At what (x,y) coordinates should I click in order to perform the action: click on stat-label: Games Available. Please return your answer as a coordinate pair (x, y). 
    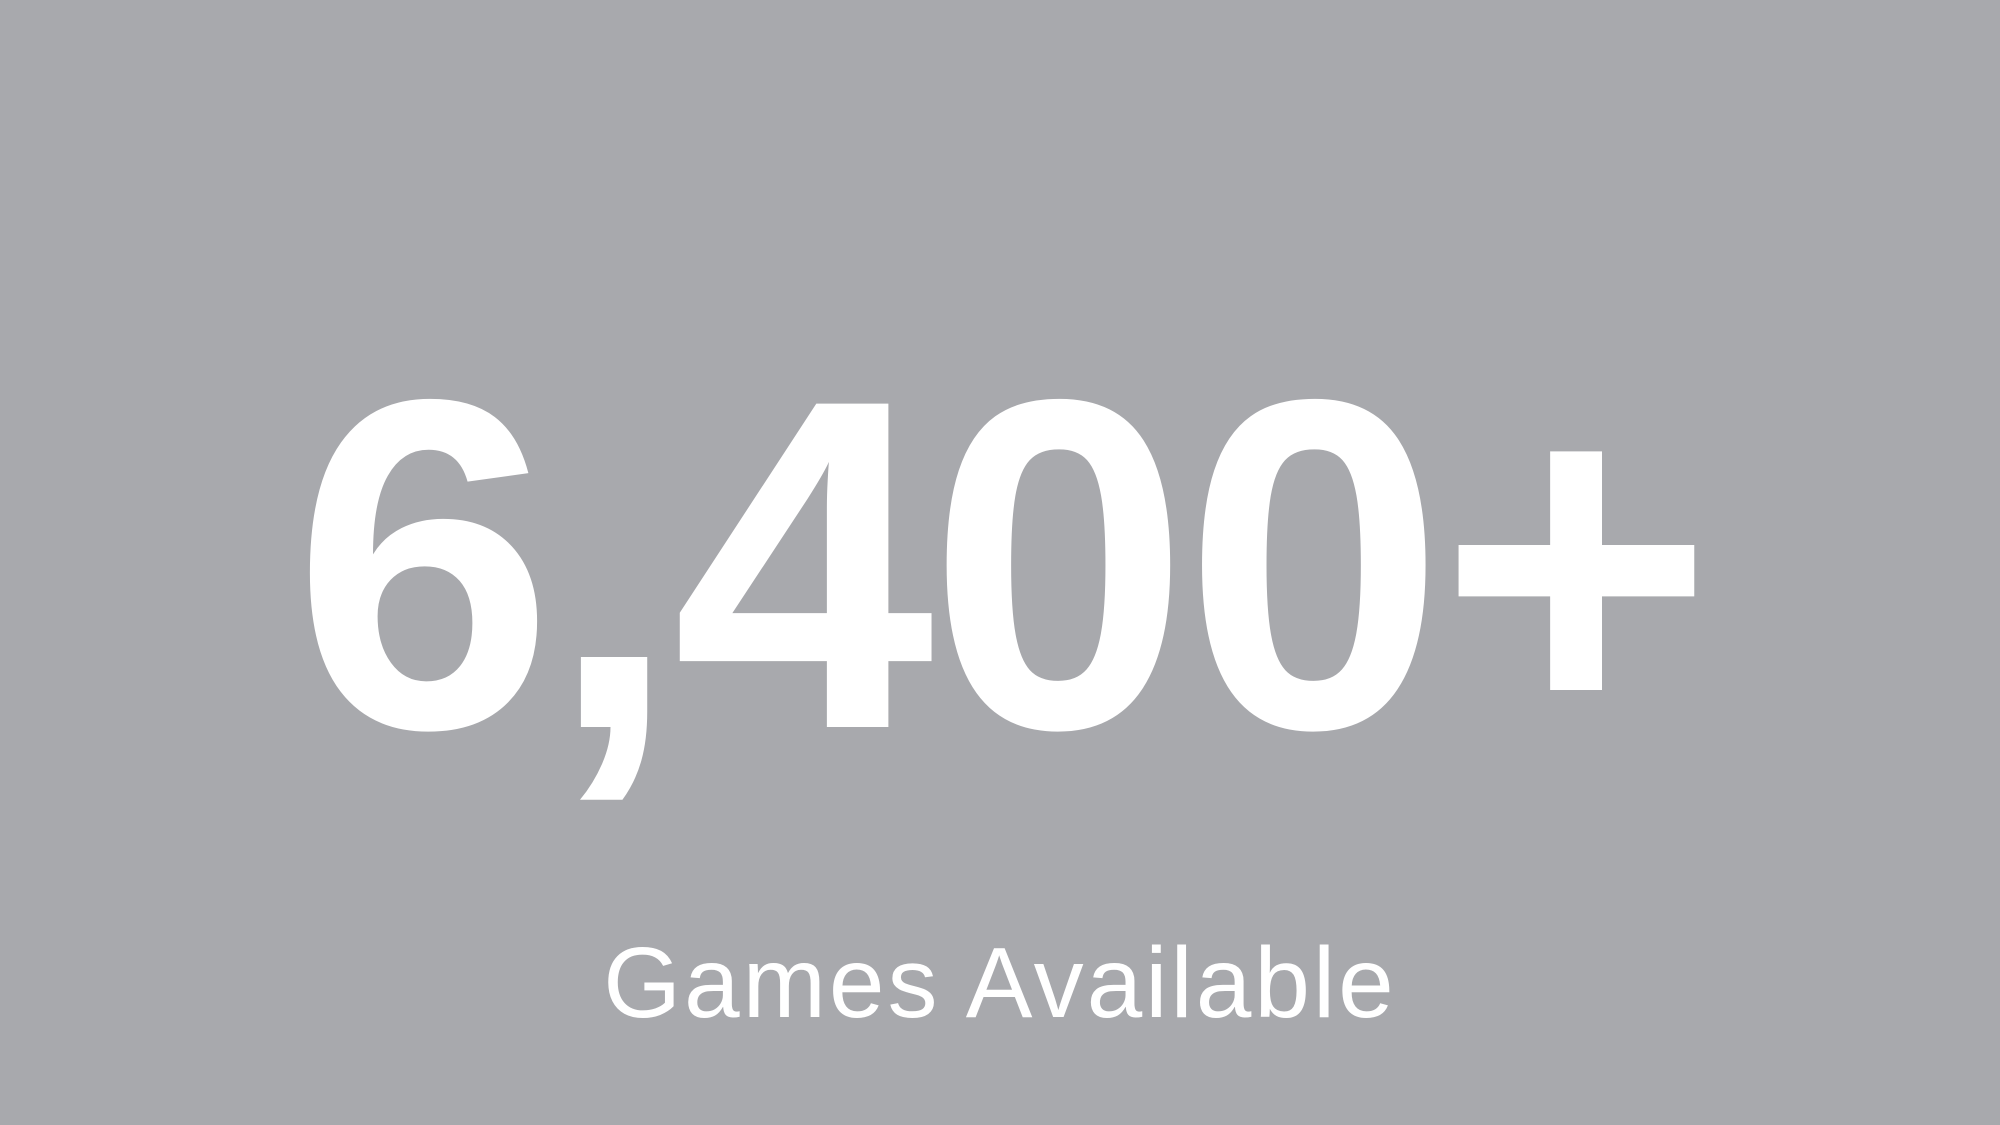
    Looking at the image, I should click on (1000, 983).